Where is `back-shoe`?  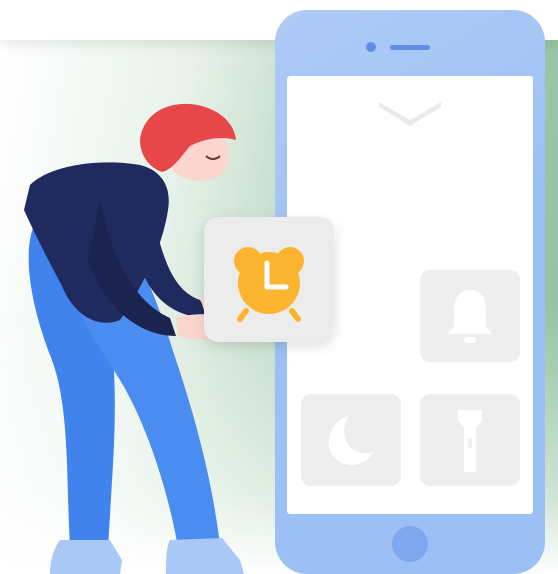 back-shoe is located at coordinates (86, 557).